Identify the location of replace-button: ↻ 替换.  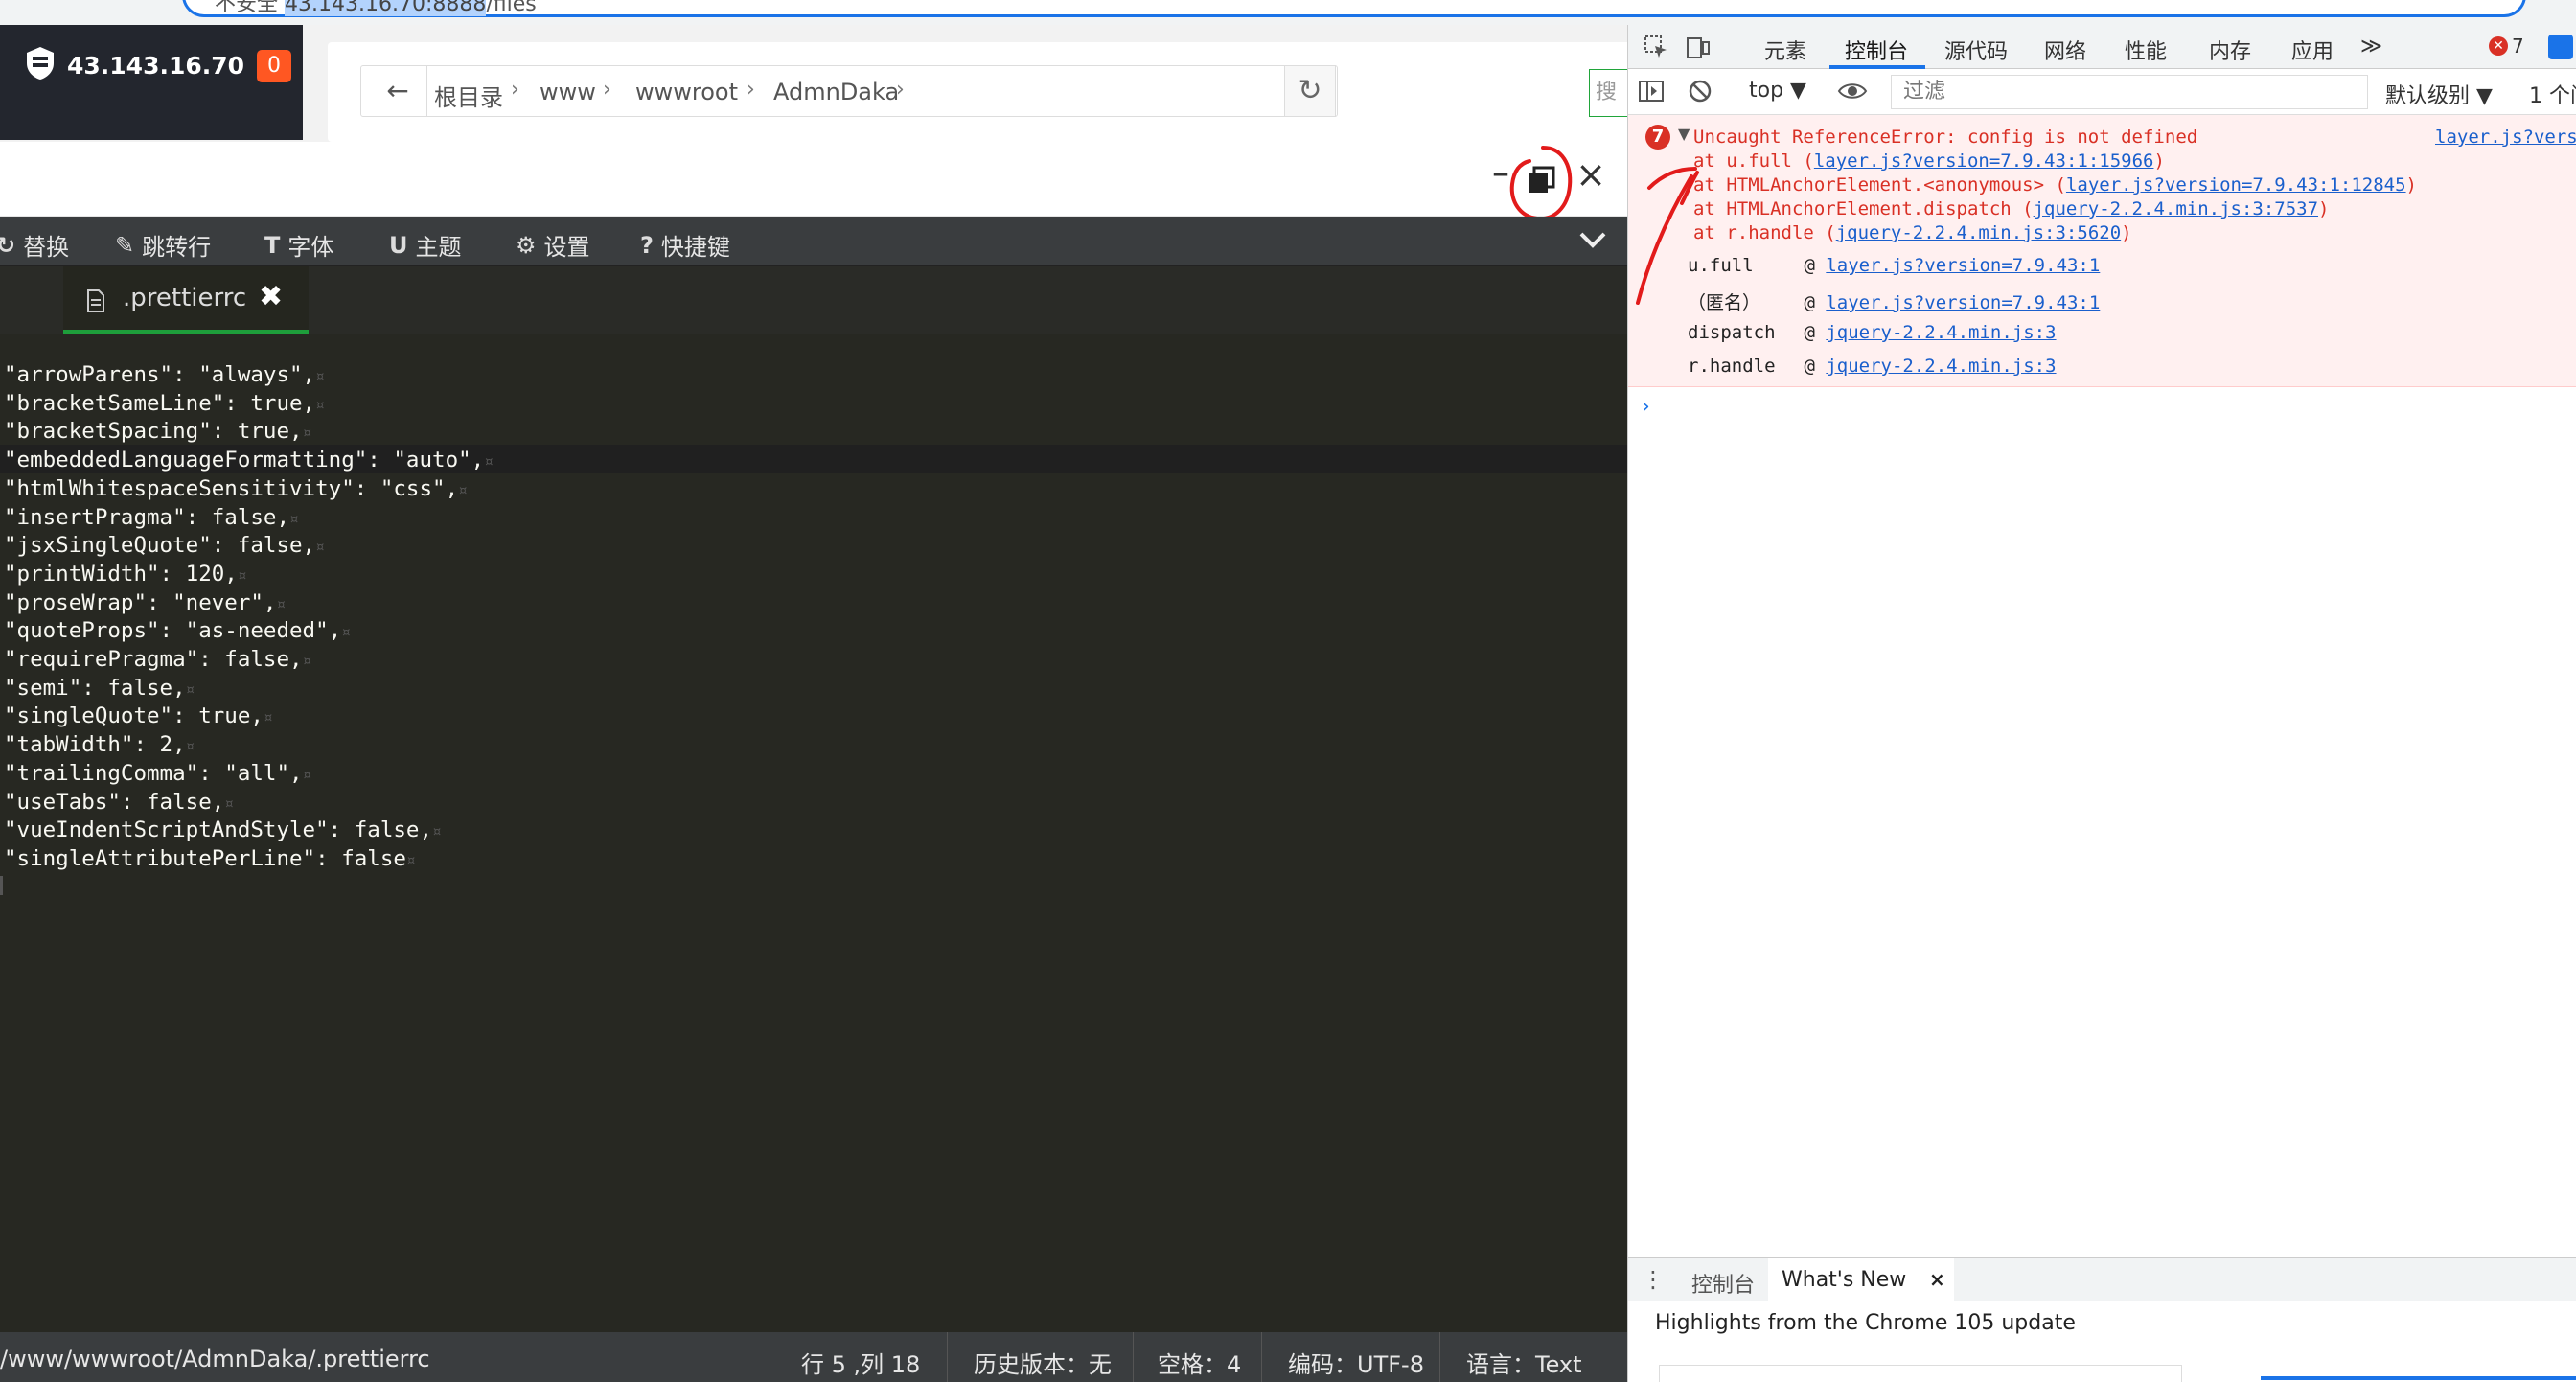
(34, 245).